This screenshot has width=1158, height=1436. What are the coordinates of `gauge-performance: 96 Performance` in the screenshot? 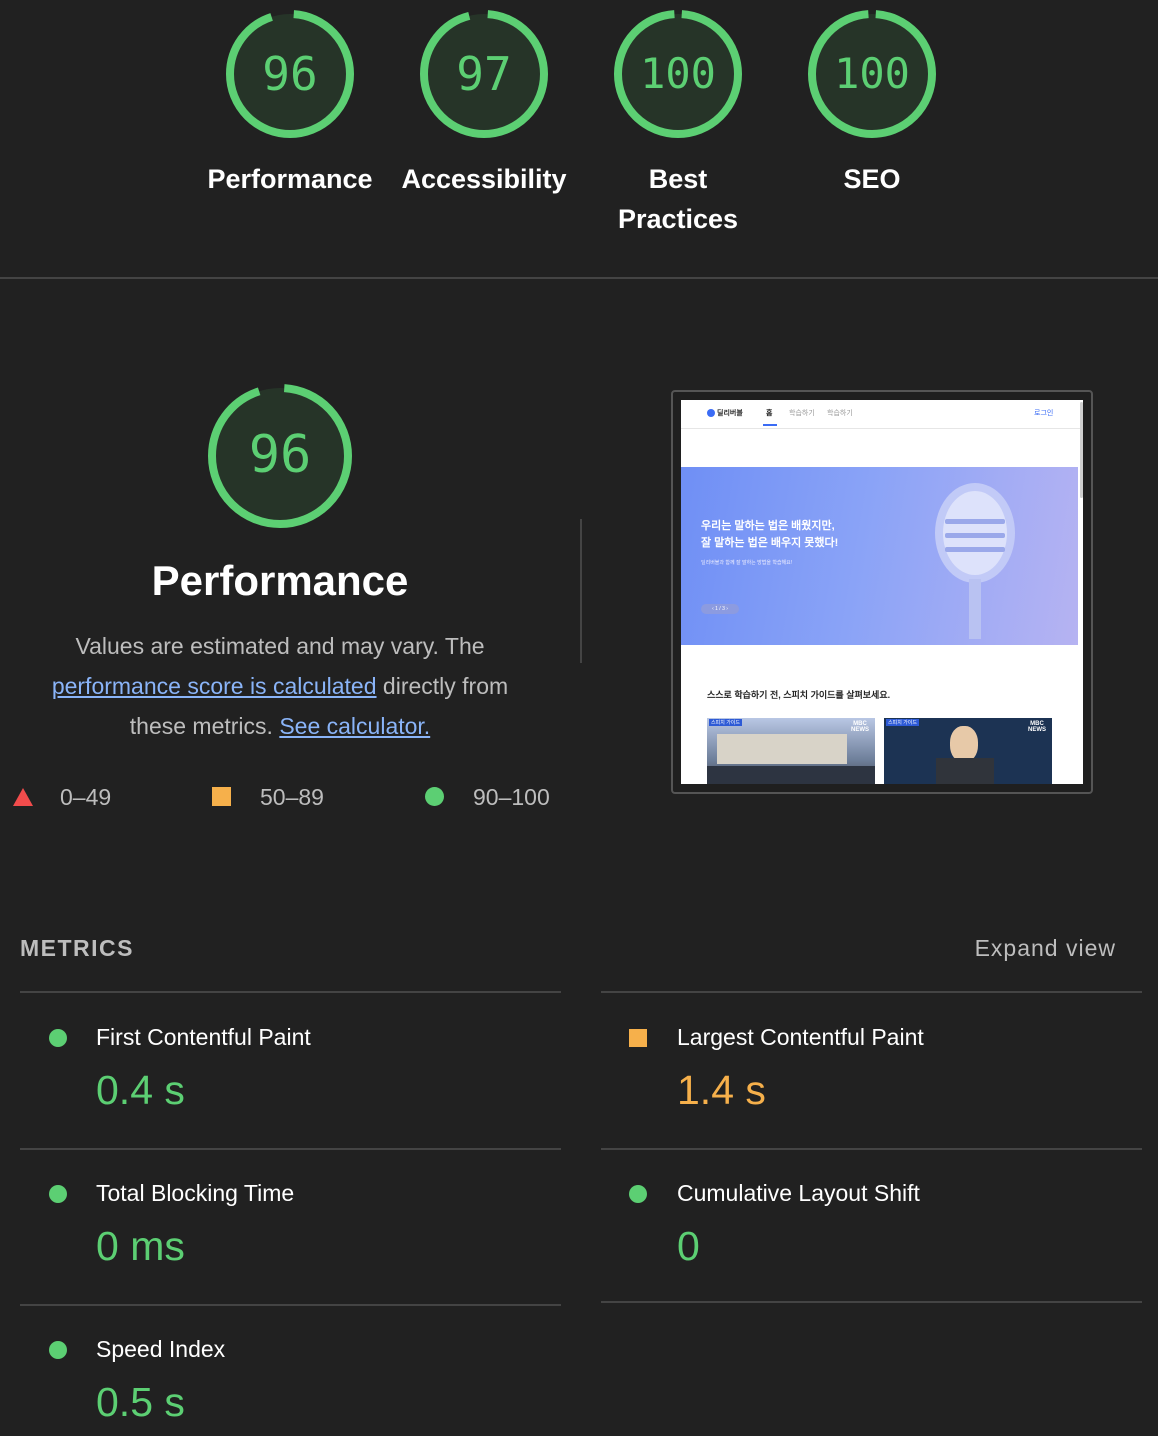 It's located at (290, 101).